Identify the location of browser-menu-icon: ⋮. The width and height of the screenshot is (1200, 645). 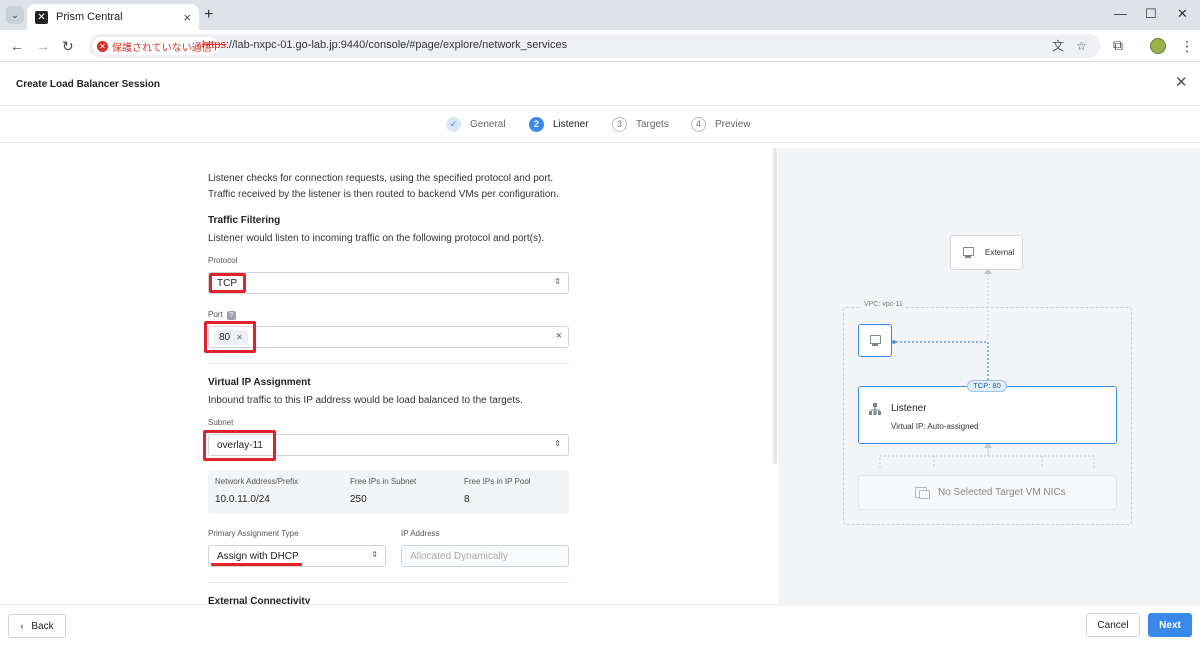
(1187, 46).